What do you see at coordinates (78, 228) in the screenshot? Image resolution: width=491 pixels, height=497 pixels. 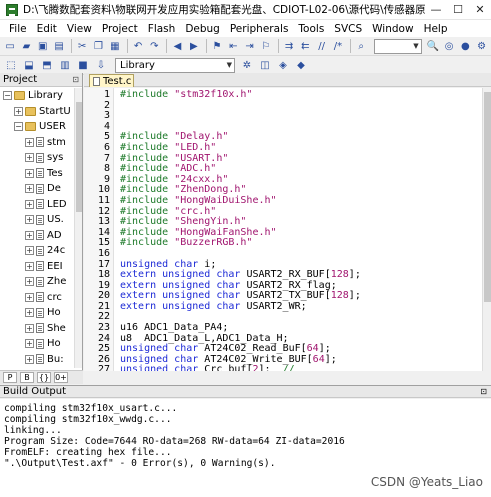 I see `project-tree-vertical-scrollbar` at bounding box center [78, 228].